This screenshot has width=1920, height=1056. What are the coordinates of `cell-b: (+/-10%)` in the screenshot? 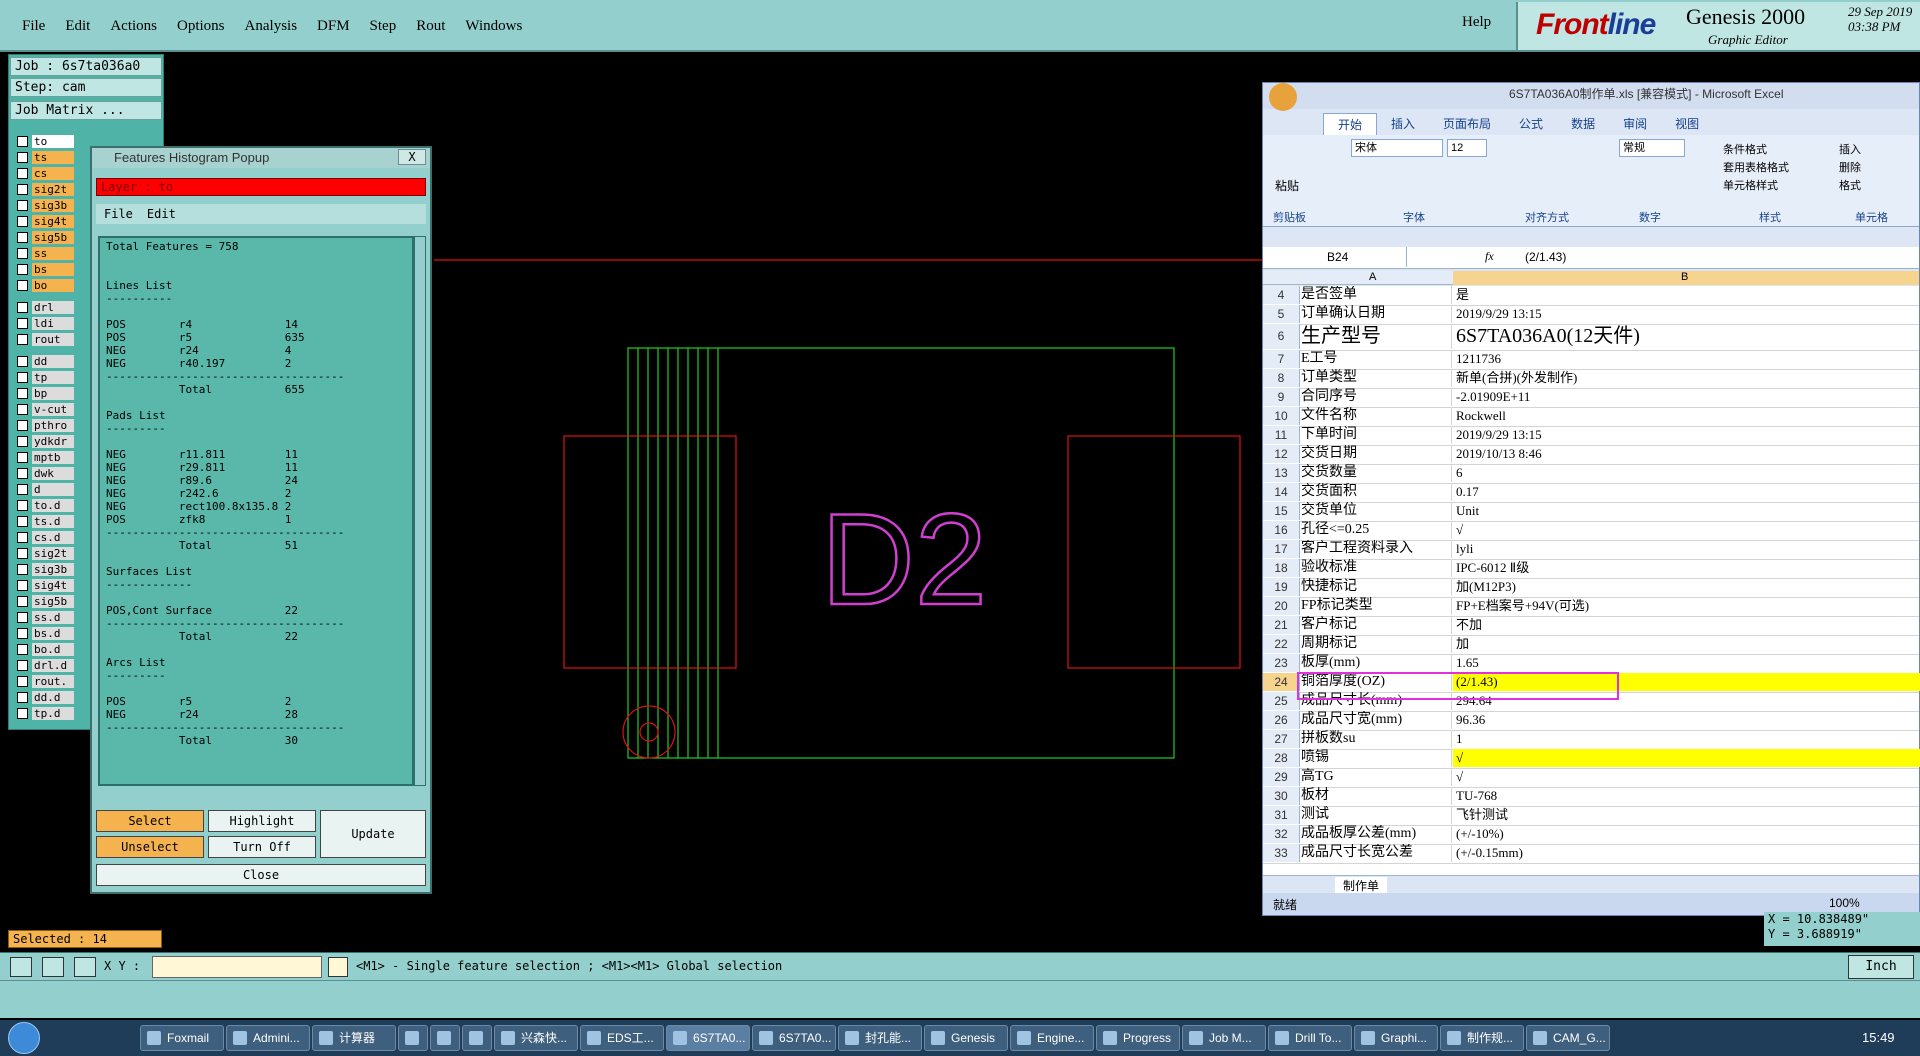 It's located at (1686, 834).